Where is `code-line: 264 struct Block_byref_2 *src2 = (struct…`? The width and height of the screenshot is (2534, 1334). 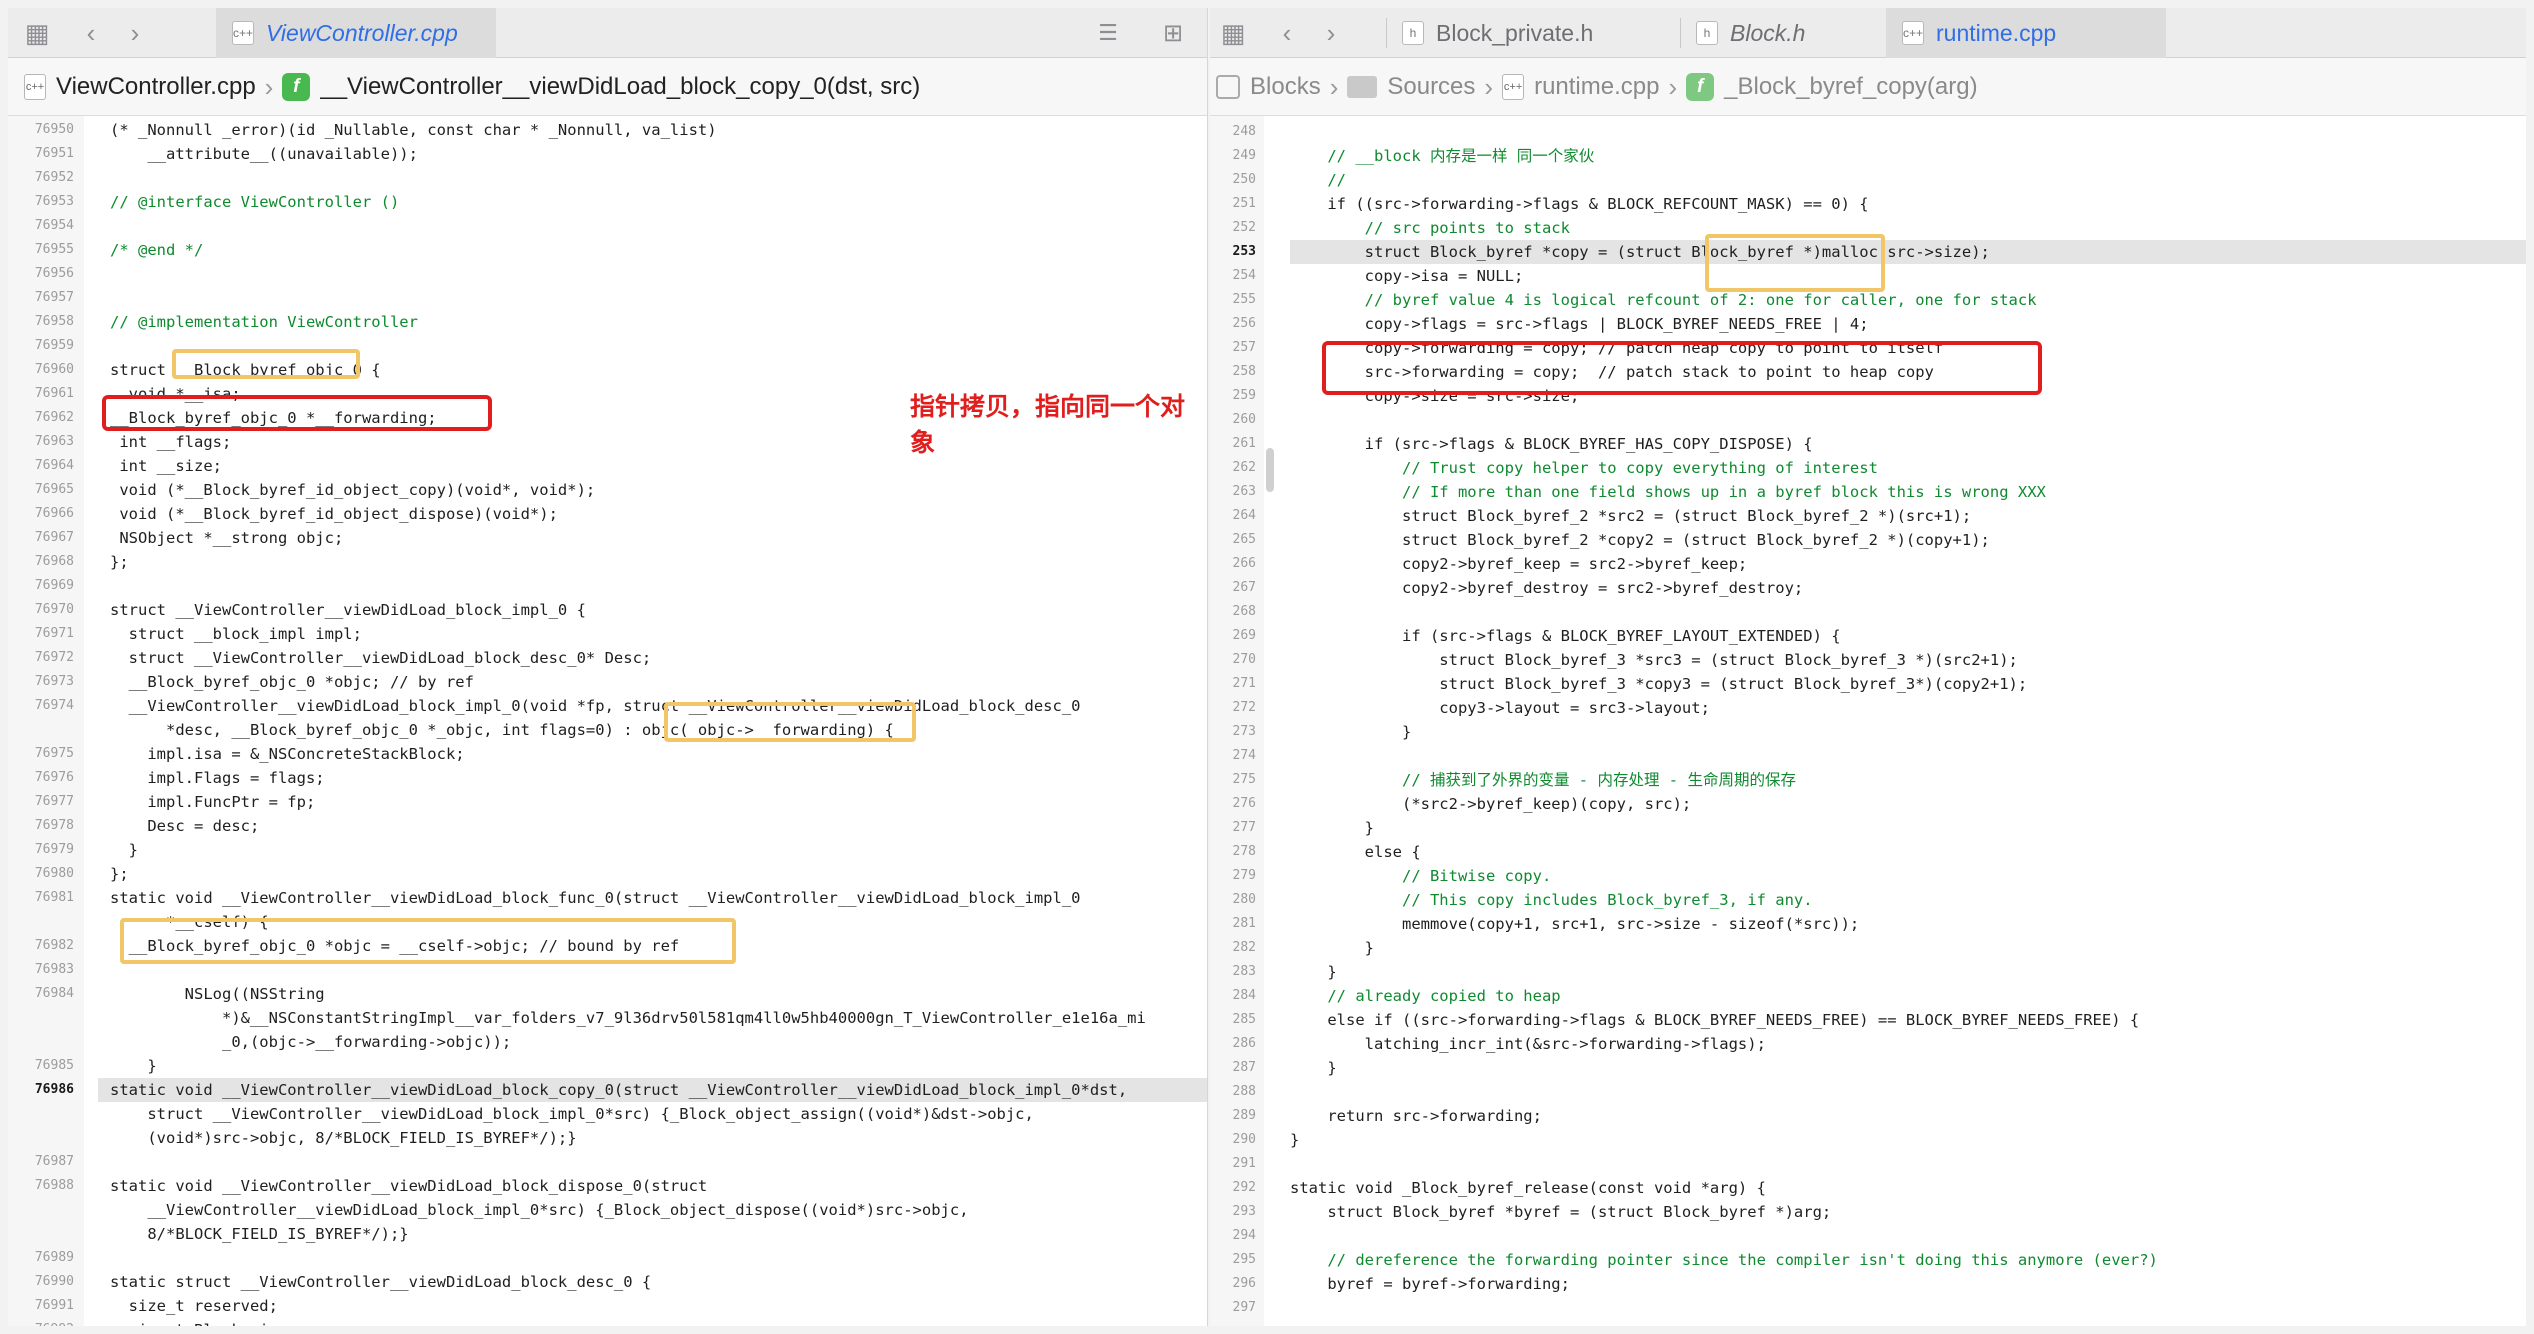
code-line: 264 struct Block_byref_2 *src2 = (struct… is located at coordinates (1868, 516).